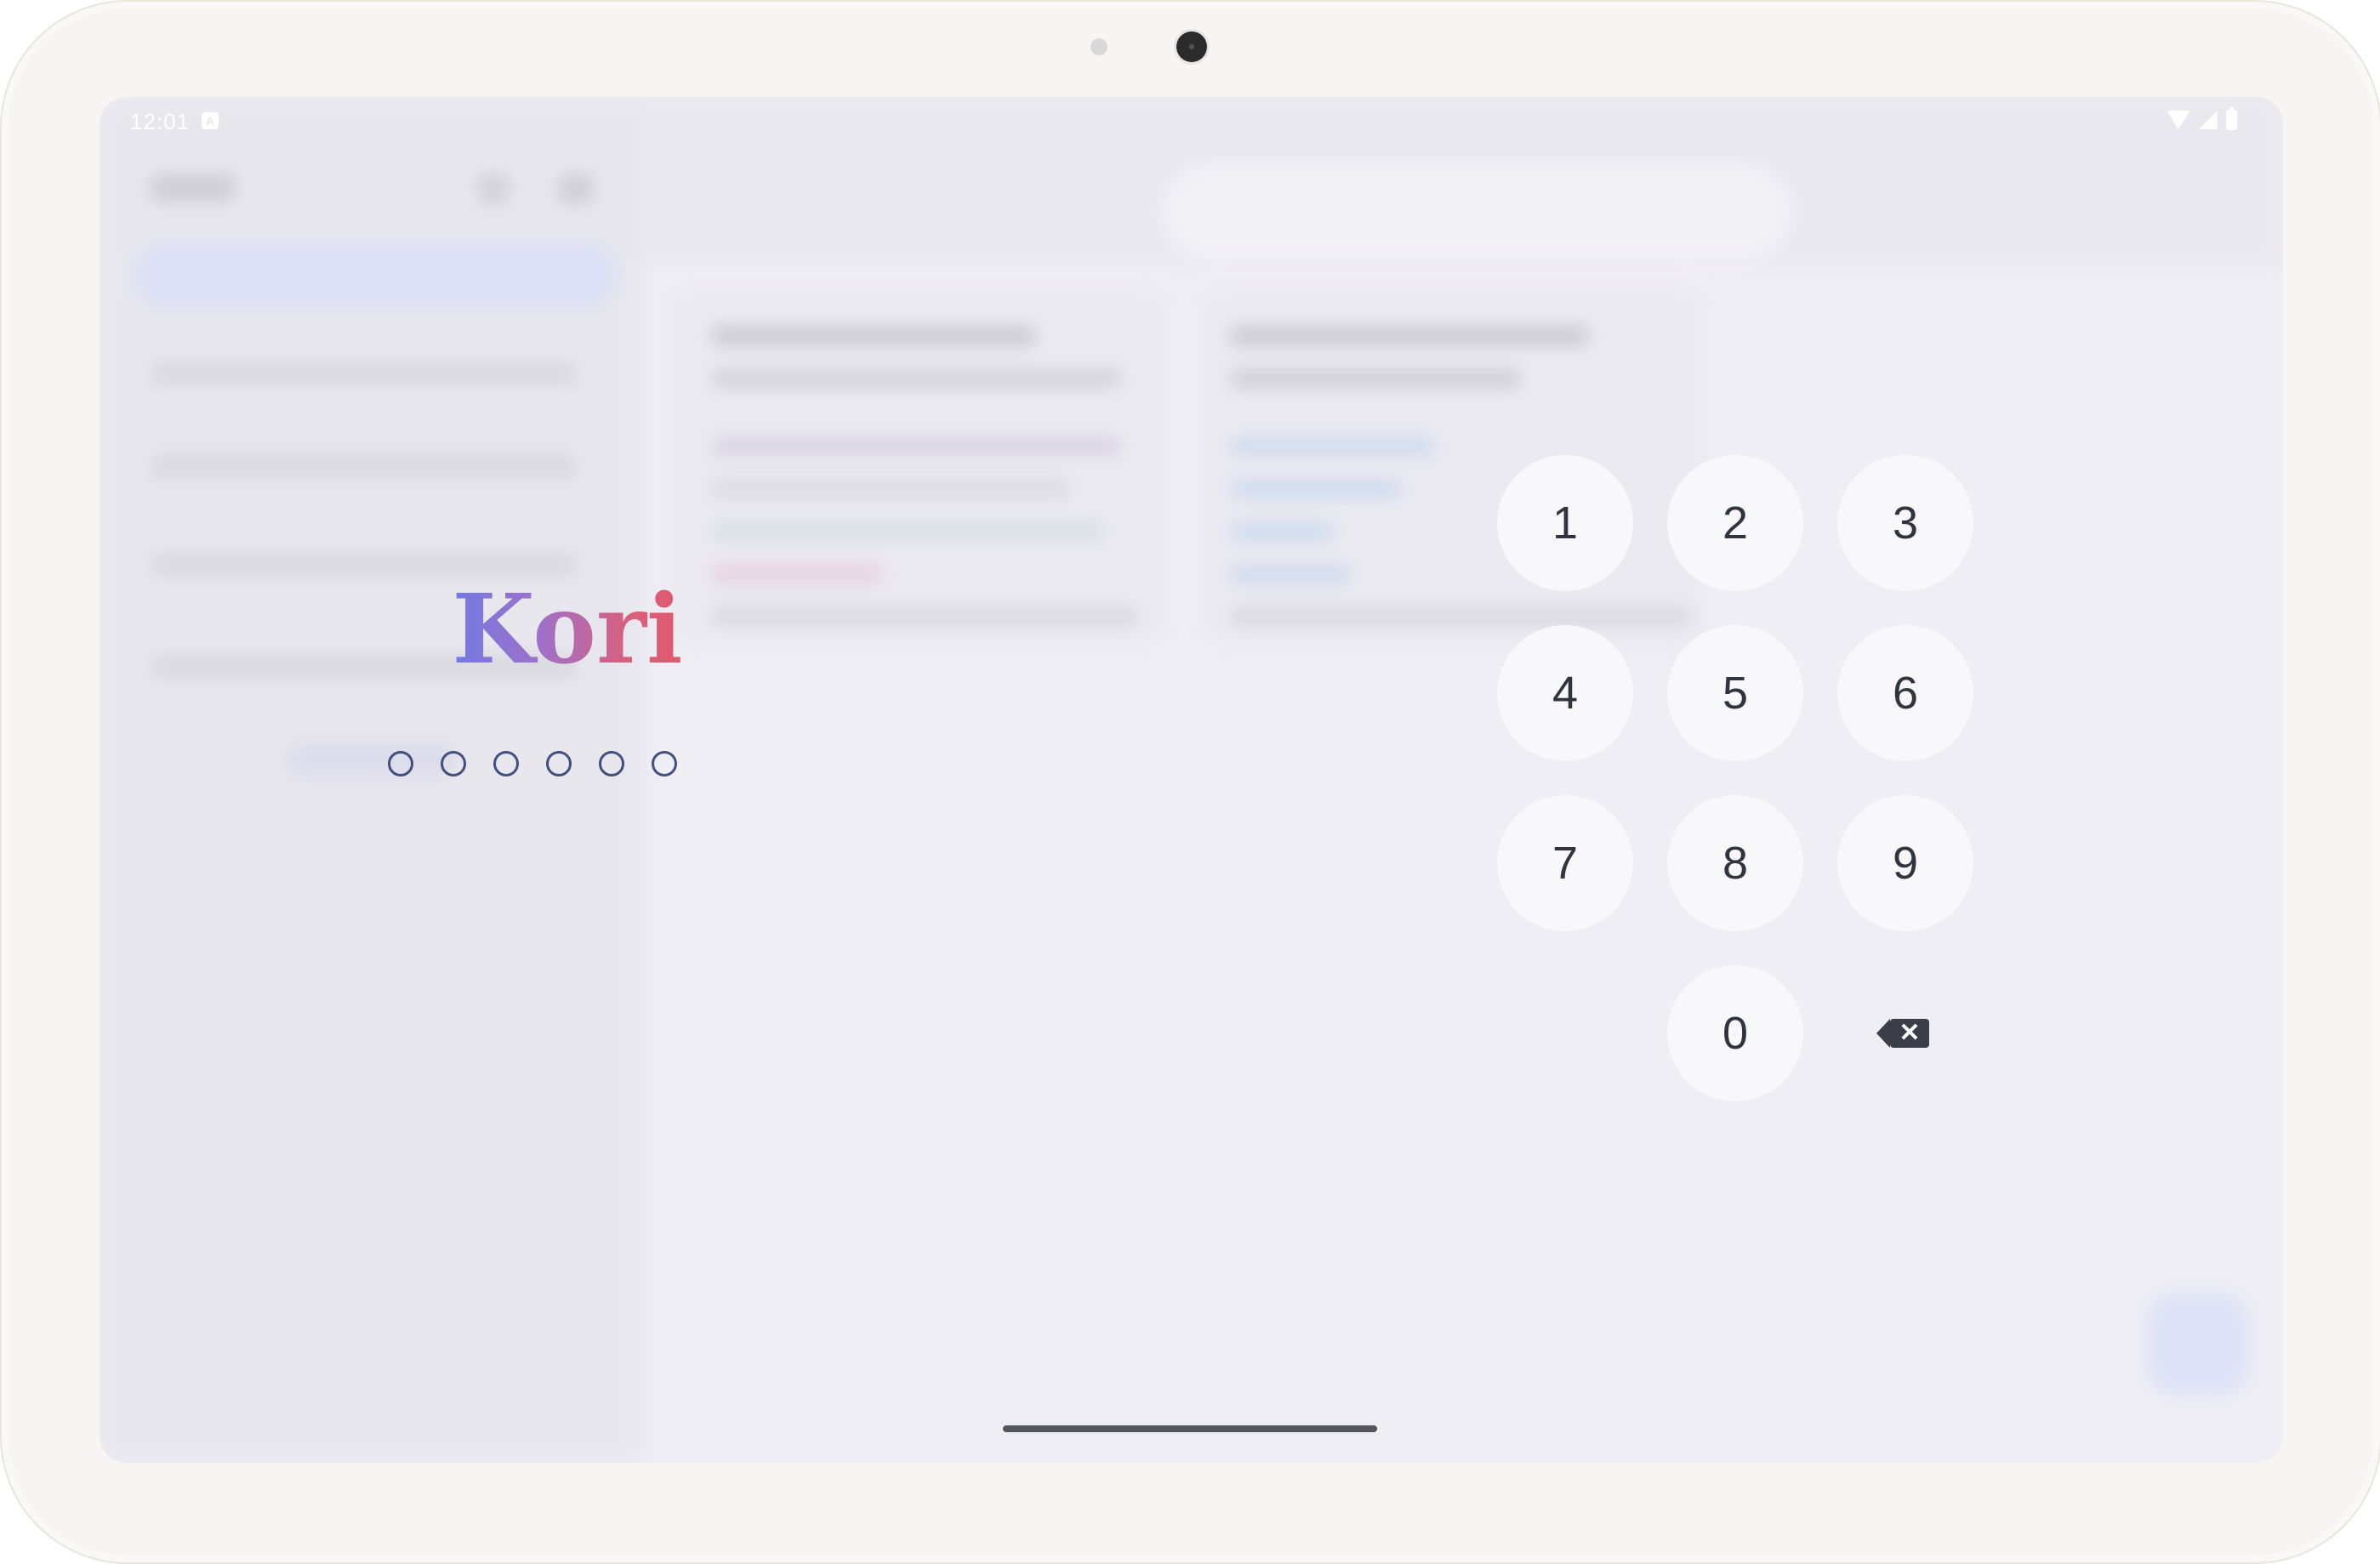 This screenshot has height=1564, width=2380. What do you see at coordinates (1477, 212) in the screenshot?
I see `background-search` at bounding box center [1477, 212].